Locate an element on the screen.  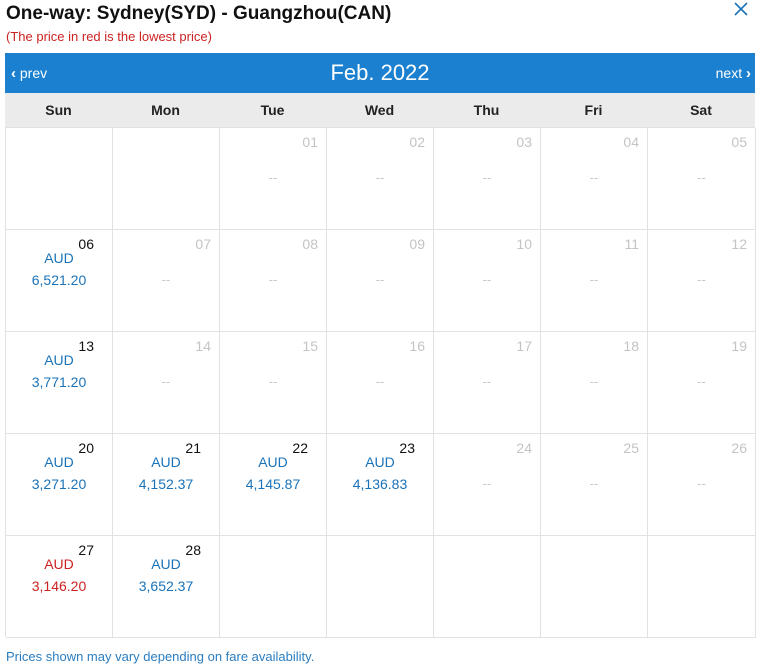
calendar-day-cell: 17 -- is located at coordinates (487, 383).